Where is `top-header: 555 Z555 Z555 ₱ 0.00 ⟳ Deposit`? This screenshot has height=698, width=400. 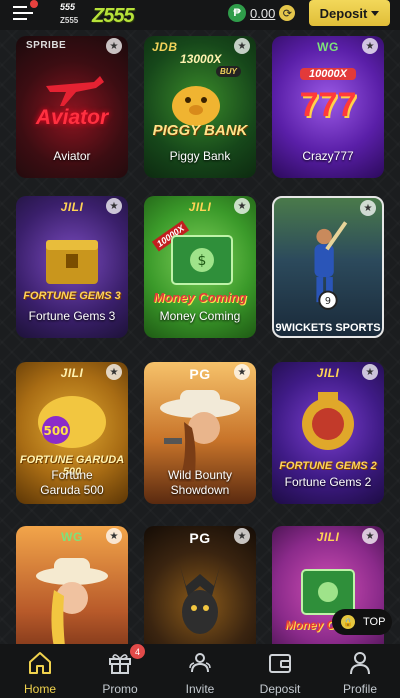 top-header: 555 Z555 Z555 ₱ 0.00 ⟳ Deposit is located at coordinates (200, 15).